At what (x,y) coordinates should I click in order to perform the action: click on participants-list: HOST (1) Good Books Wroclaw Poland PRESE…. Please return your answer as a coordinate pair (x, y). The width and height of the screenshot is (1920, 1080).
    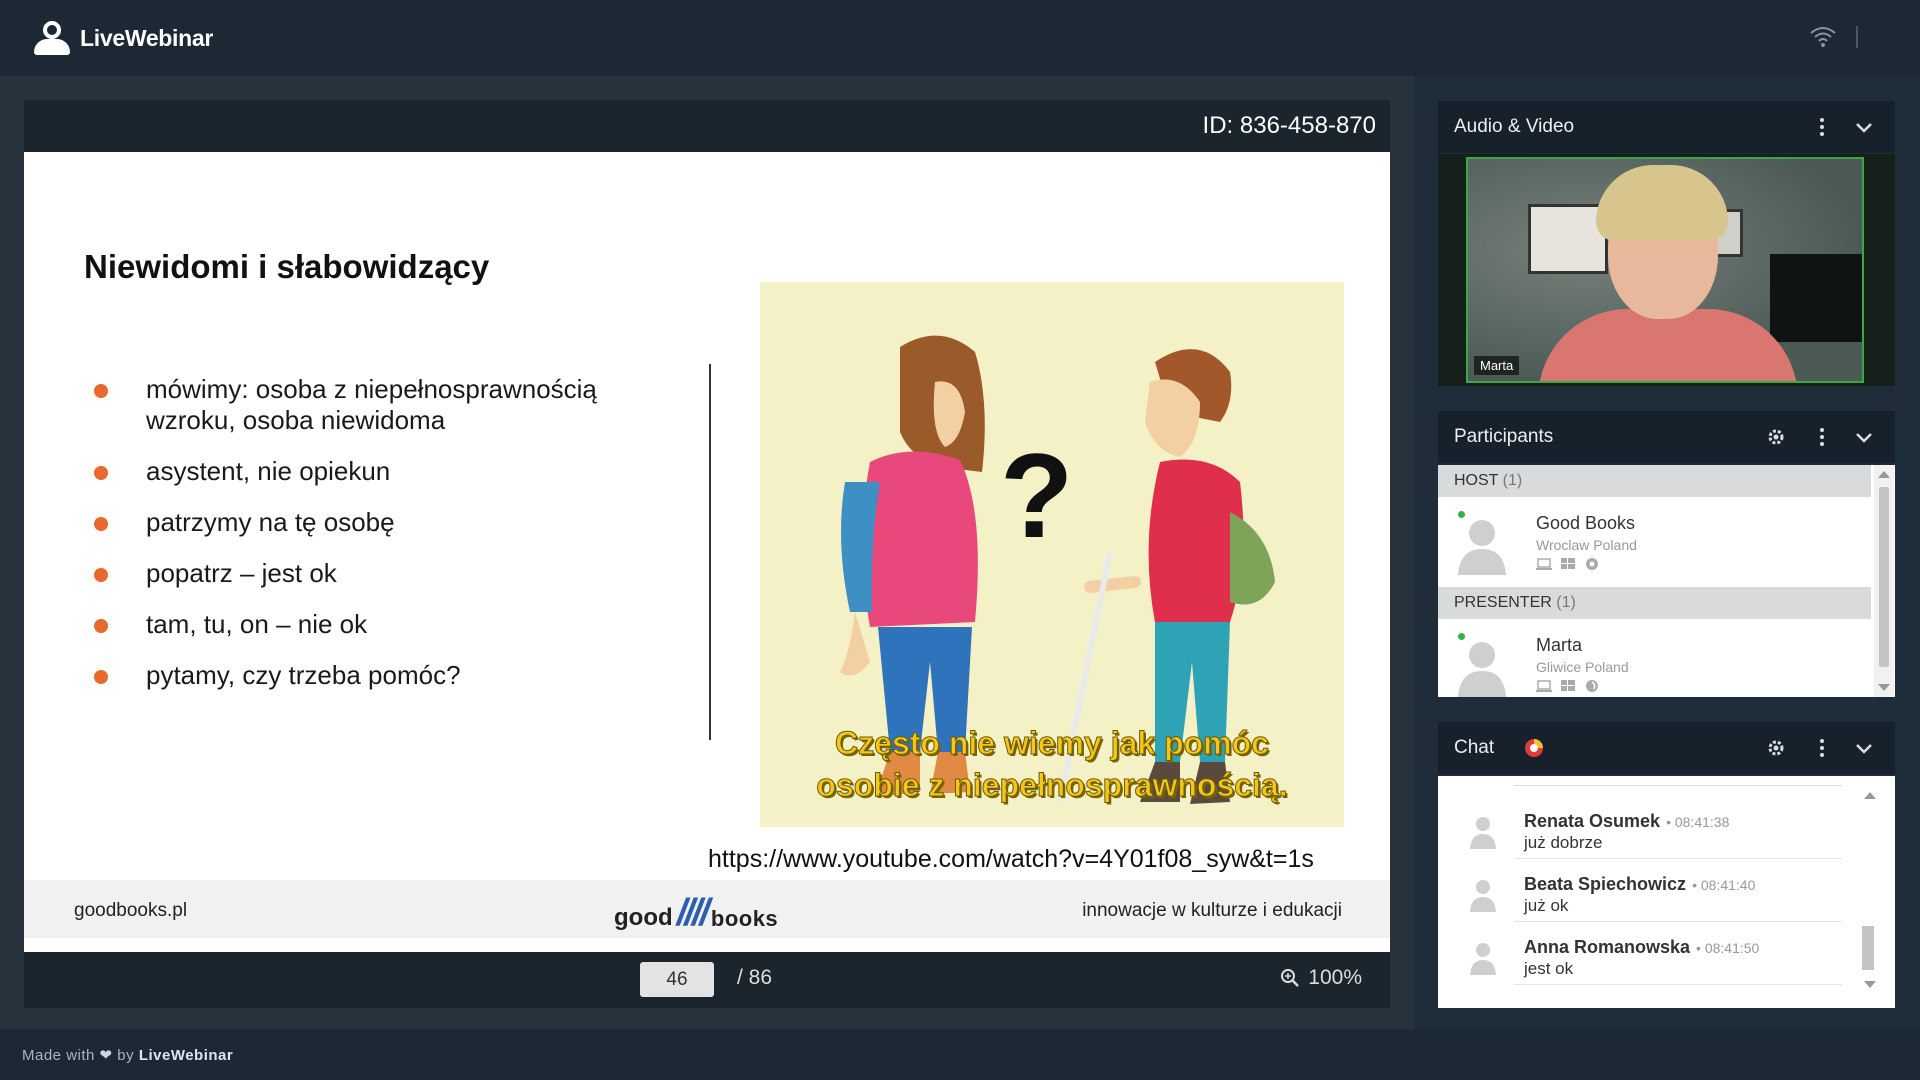
    Looking at the image, I should click on (1666, 581).